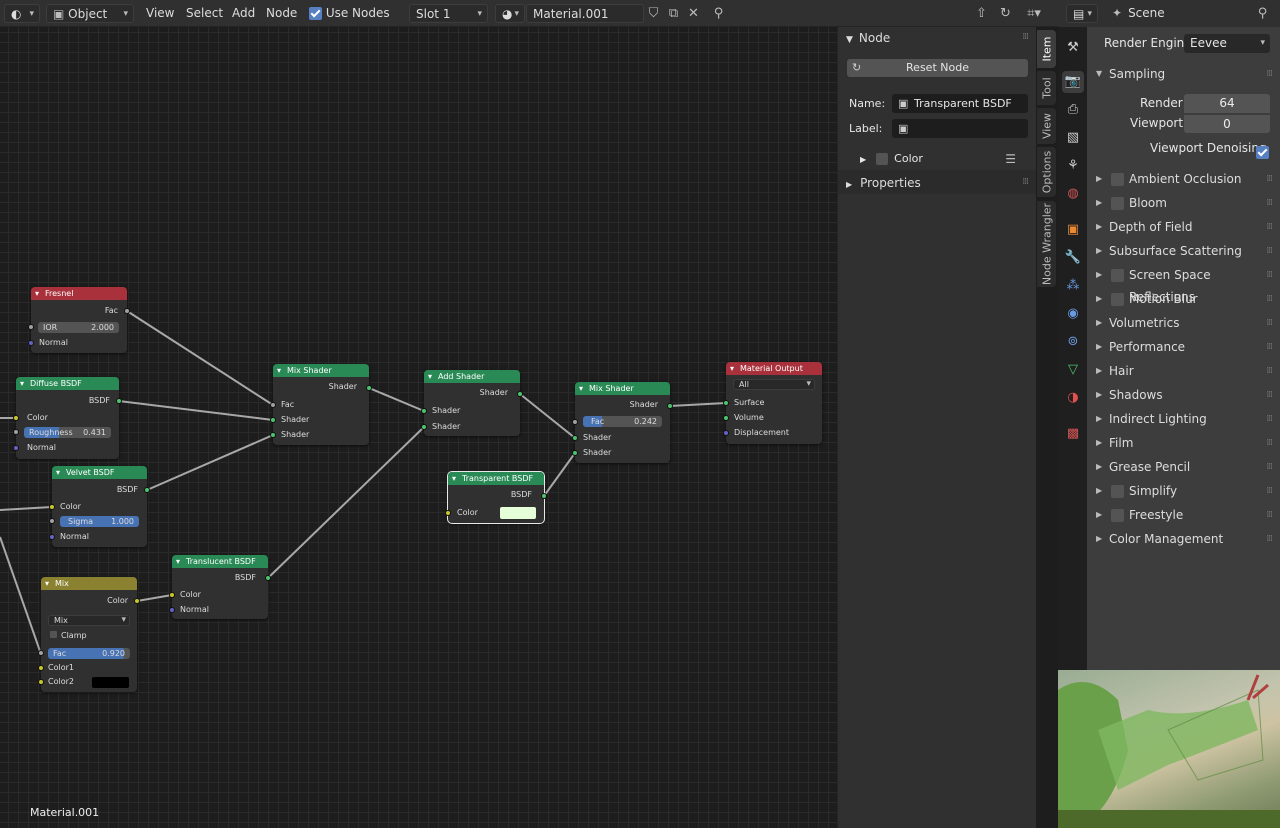 The image size is (1280, 828). Describe the element at coordinates (1046, 88) in the screenshot. I see `tab-tool: Tool` at that location.